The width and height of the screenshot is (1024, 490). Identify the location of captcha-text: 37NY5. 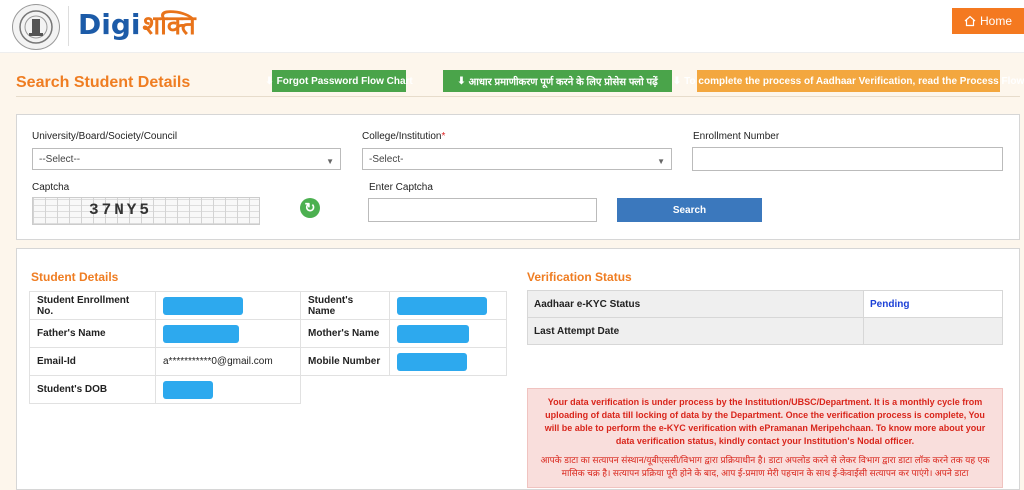
(121, 210).